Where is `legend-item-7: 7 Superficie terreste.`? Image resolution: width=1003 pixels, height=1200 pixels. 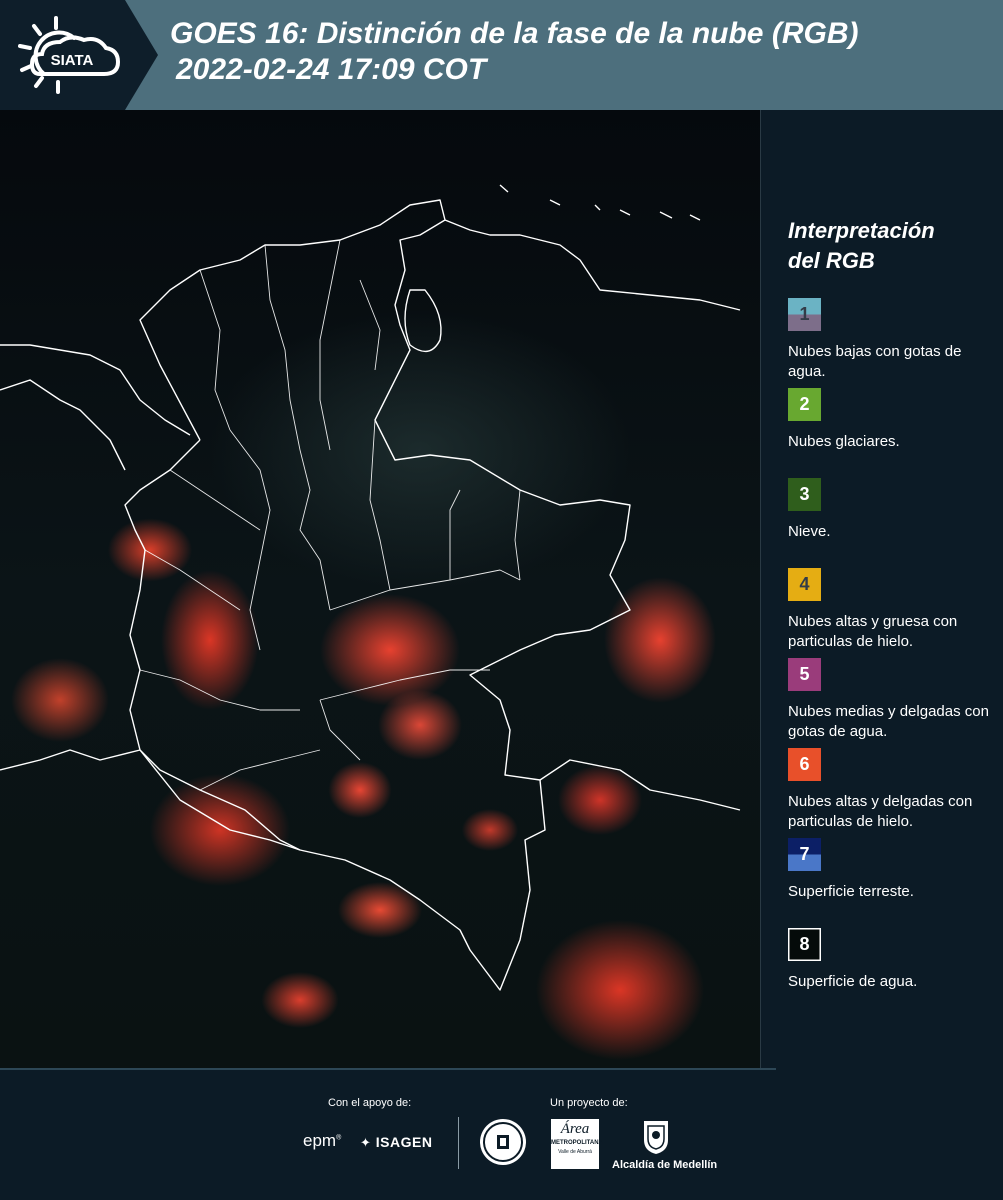
legend-item-7: 7 Superficie terreste. is located at coordinates (893, 883).